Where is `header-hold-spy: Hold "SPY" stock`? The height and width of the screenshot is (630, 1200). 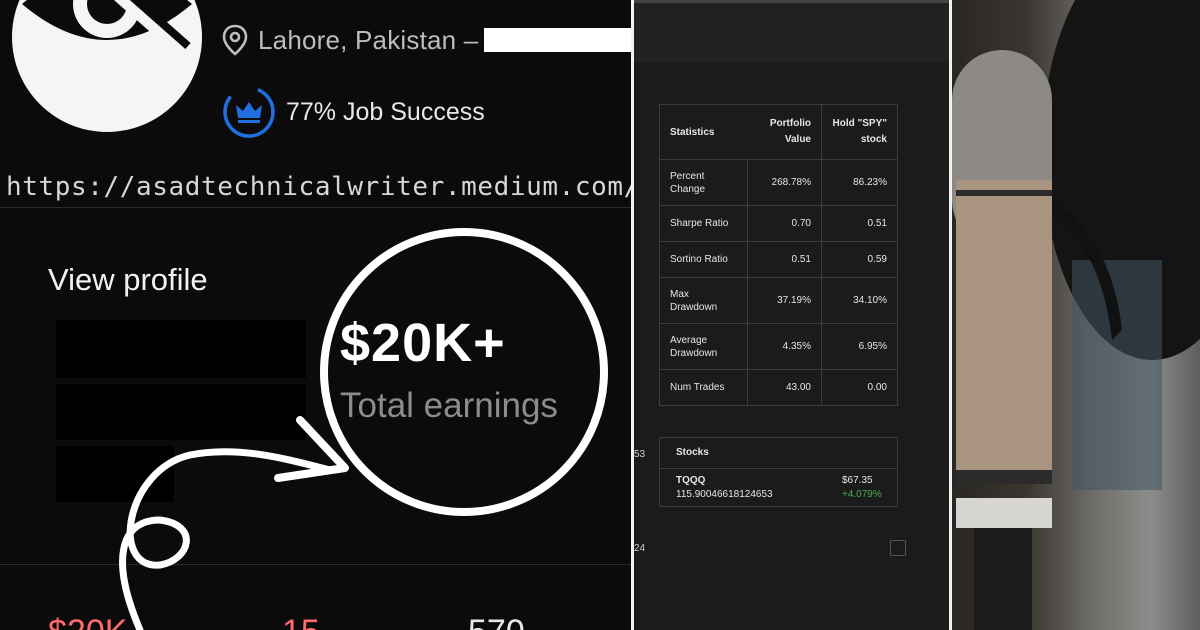
header-hold-spy: Hold "SPY" stock is located at coordinates (859, 132).